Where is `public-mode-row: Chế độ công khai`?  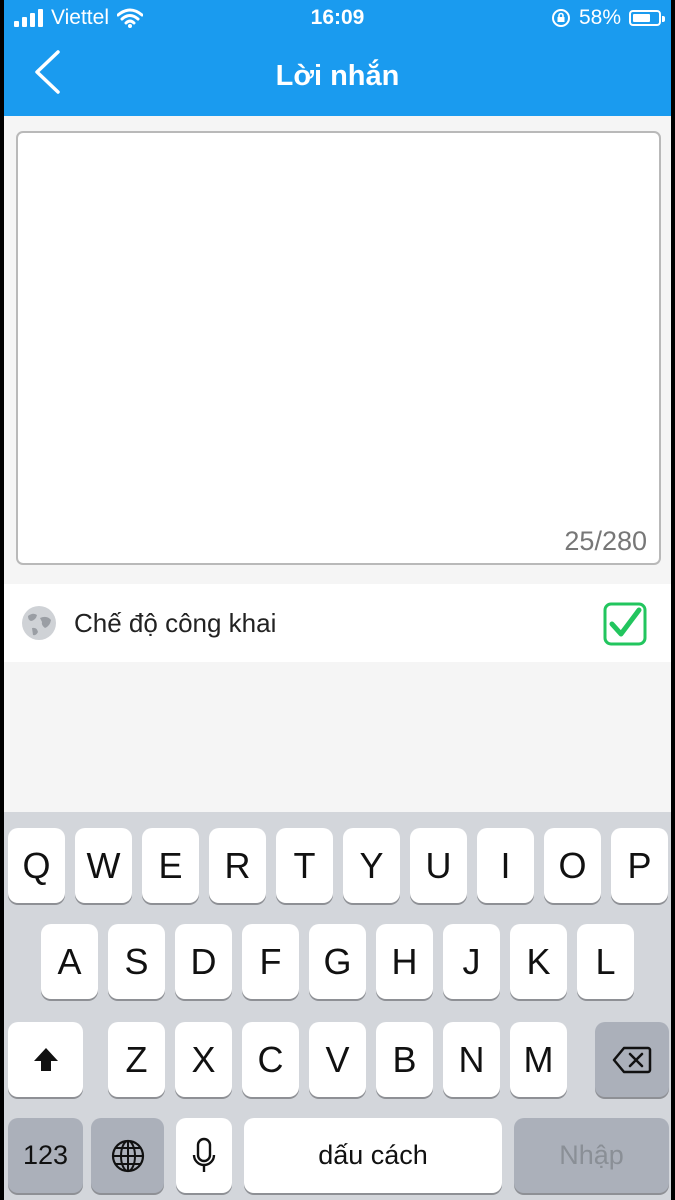
public-mode-row: Chế độ công khai is located at coordinates (337, 623).